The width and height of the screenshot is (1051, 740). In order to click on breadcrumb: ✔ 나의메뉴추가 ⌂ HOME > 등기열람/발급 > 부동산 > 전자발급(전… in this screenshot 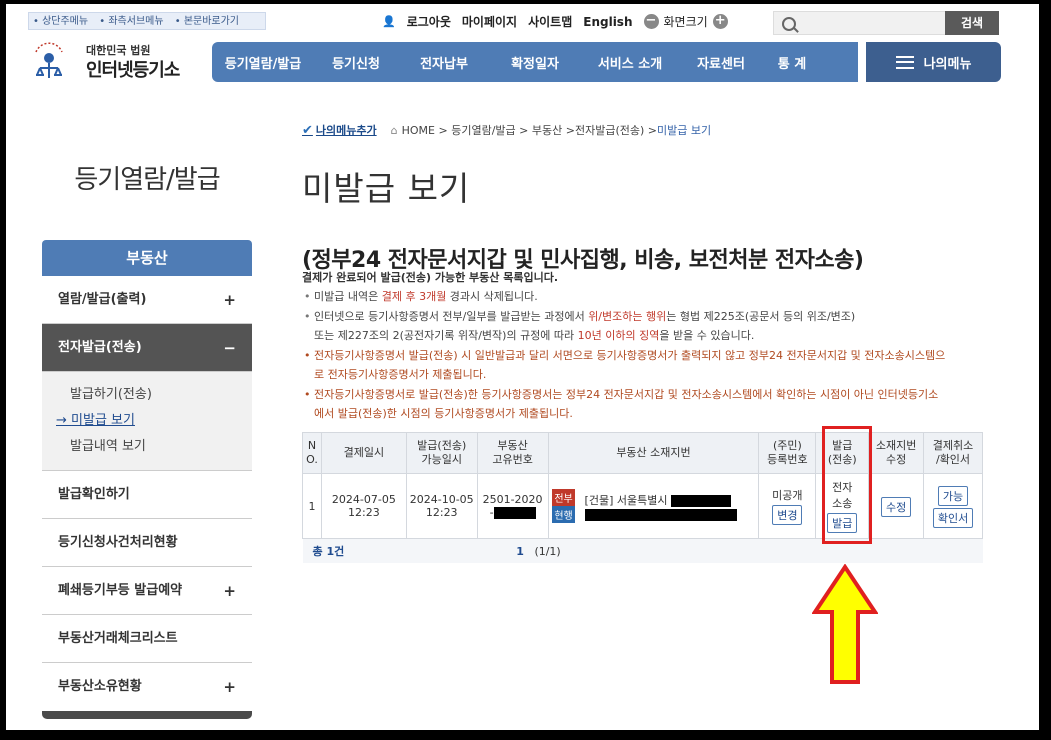, I will do `click(507, 130)`.